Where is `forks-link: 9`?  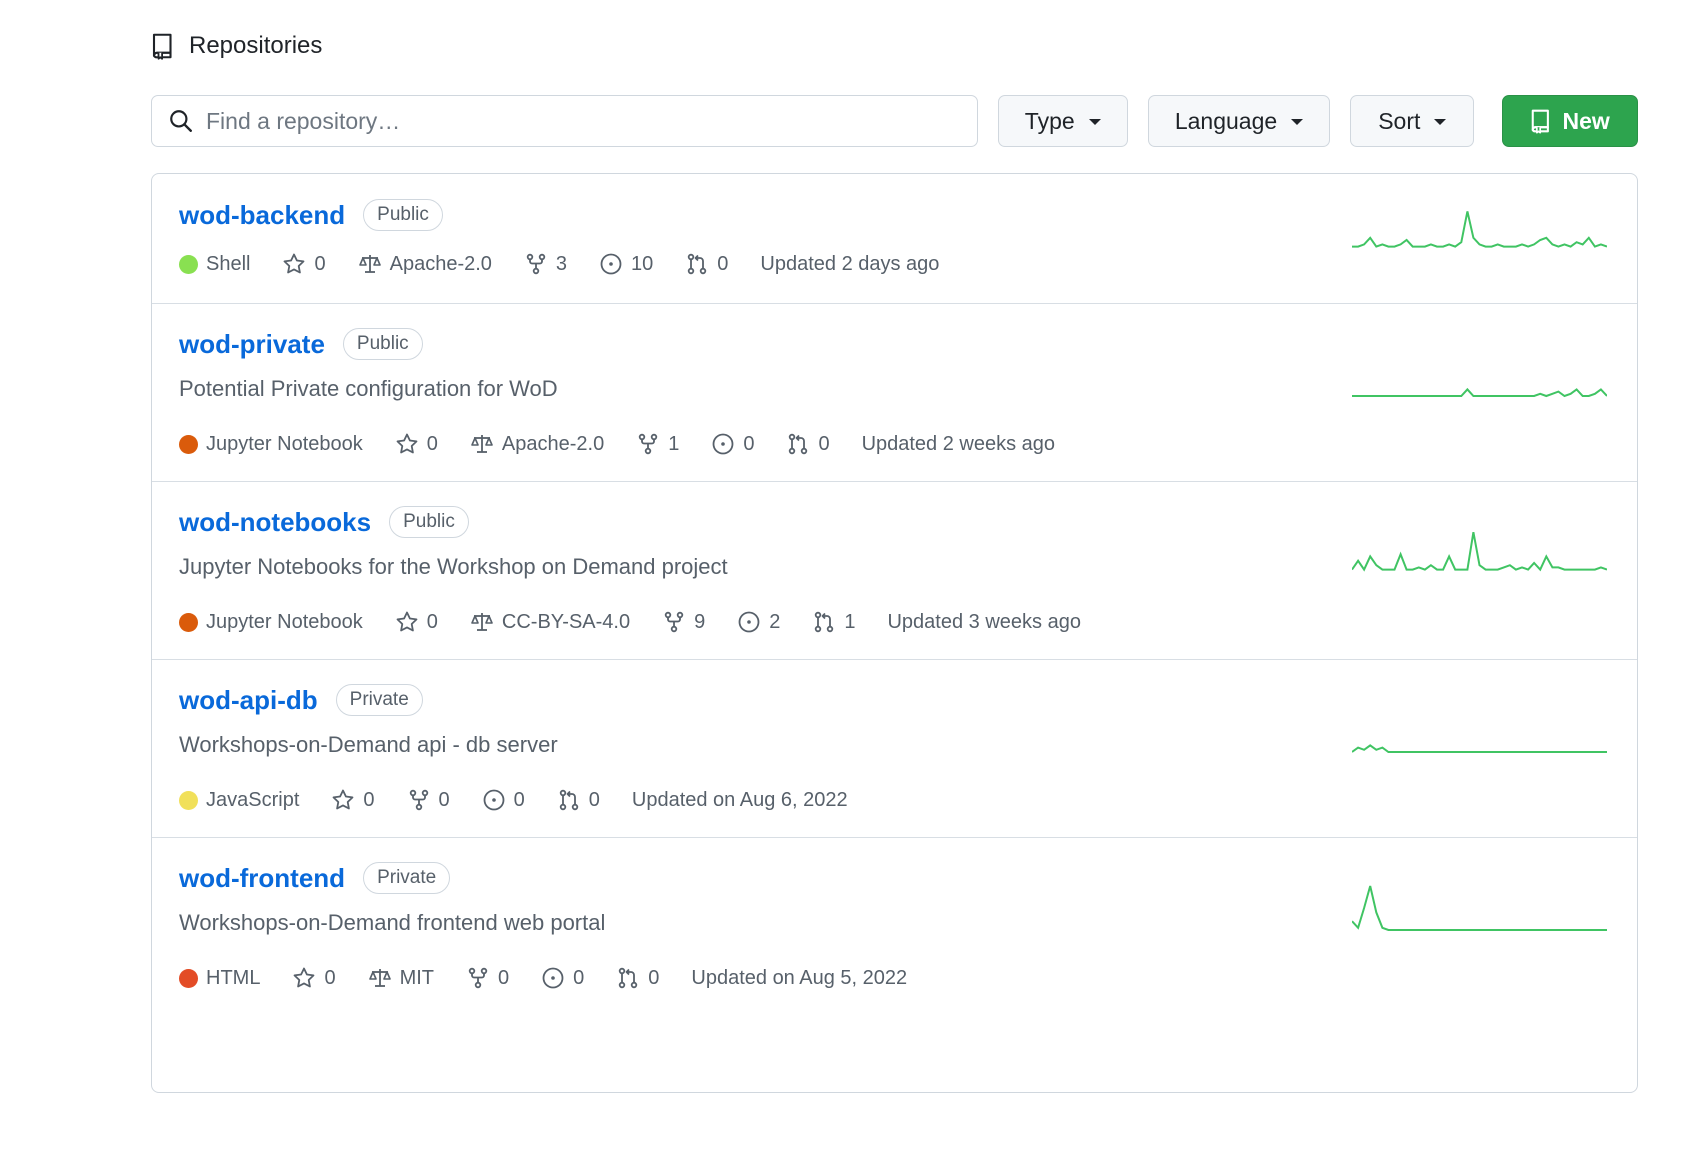 forks-link: 9 is located at coordinates (683, 622).